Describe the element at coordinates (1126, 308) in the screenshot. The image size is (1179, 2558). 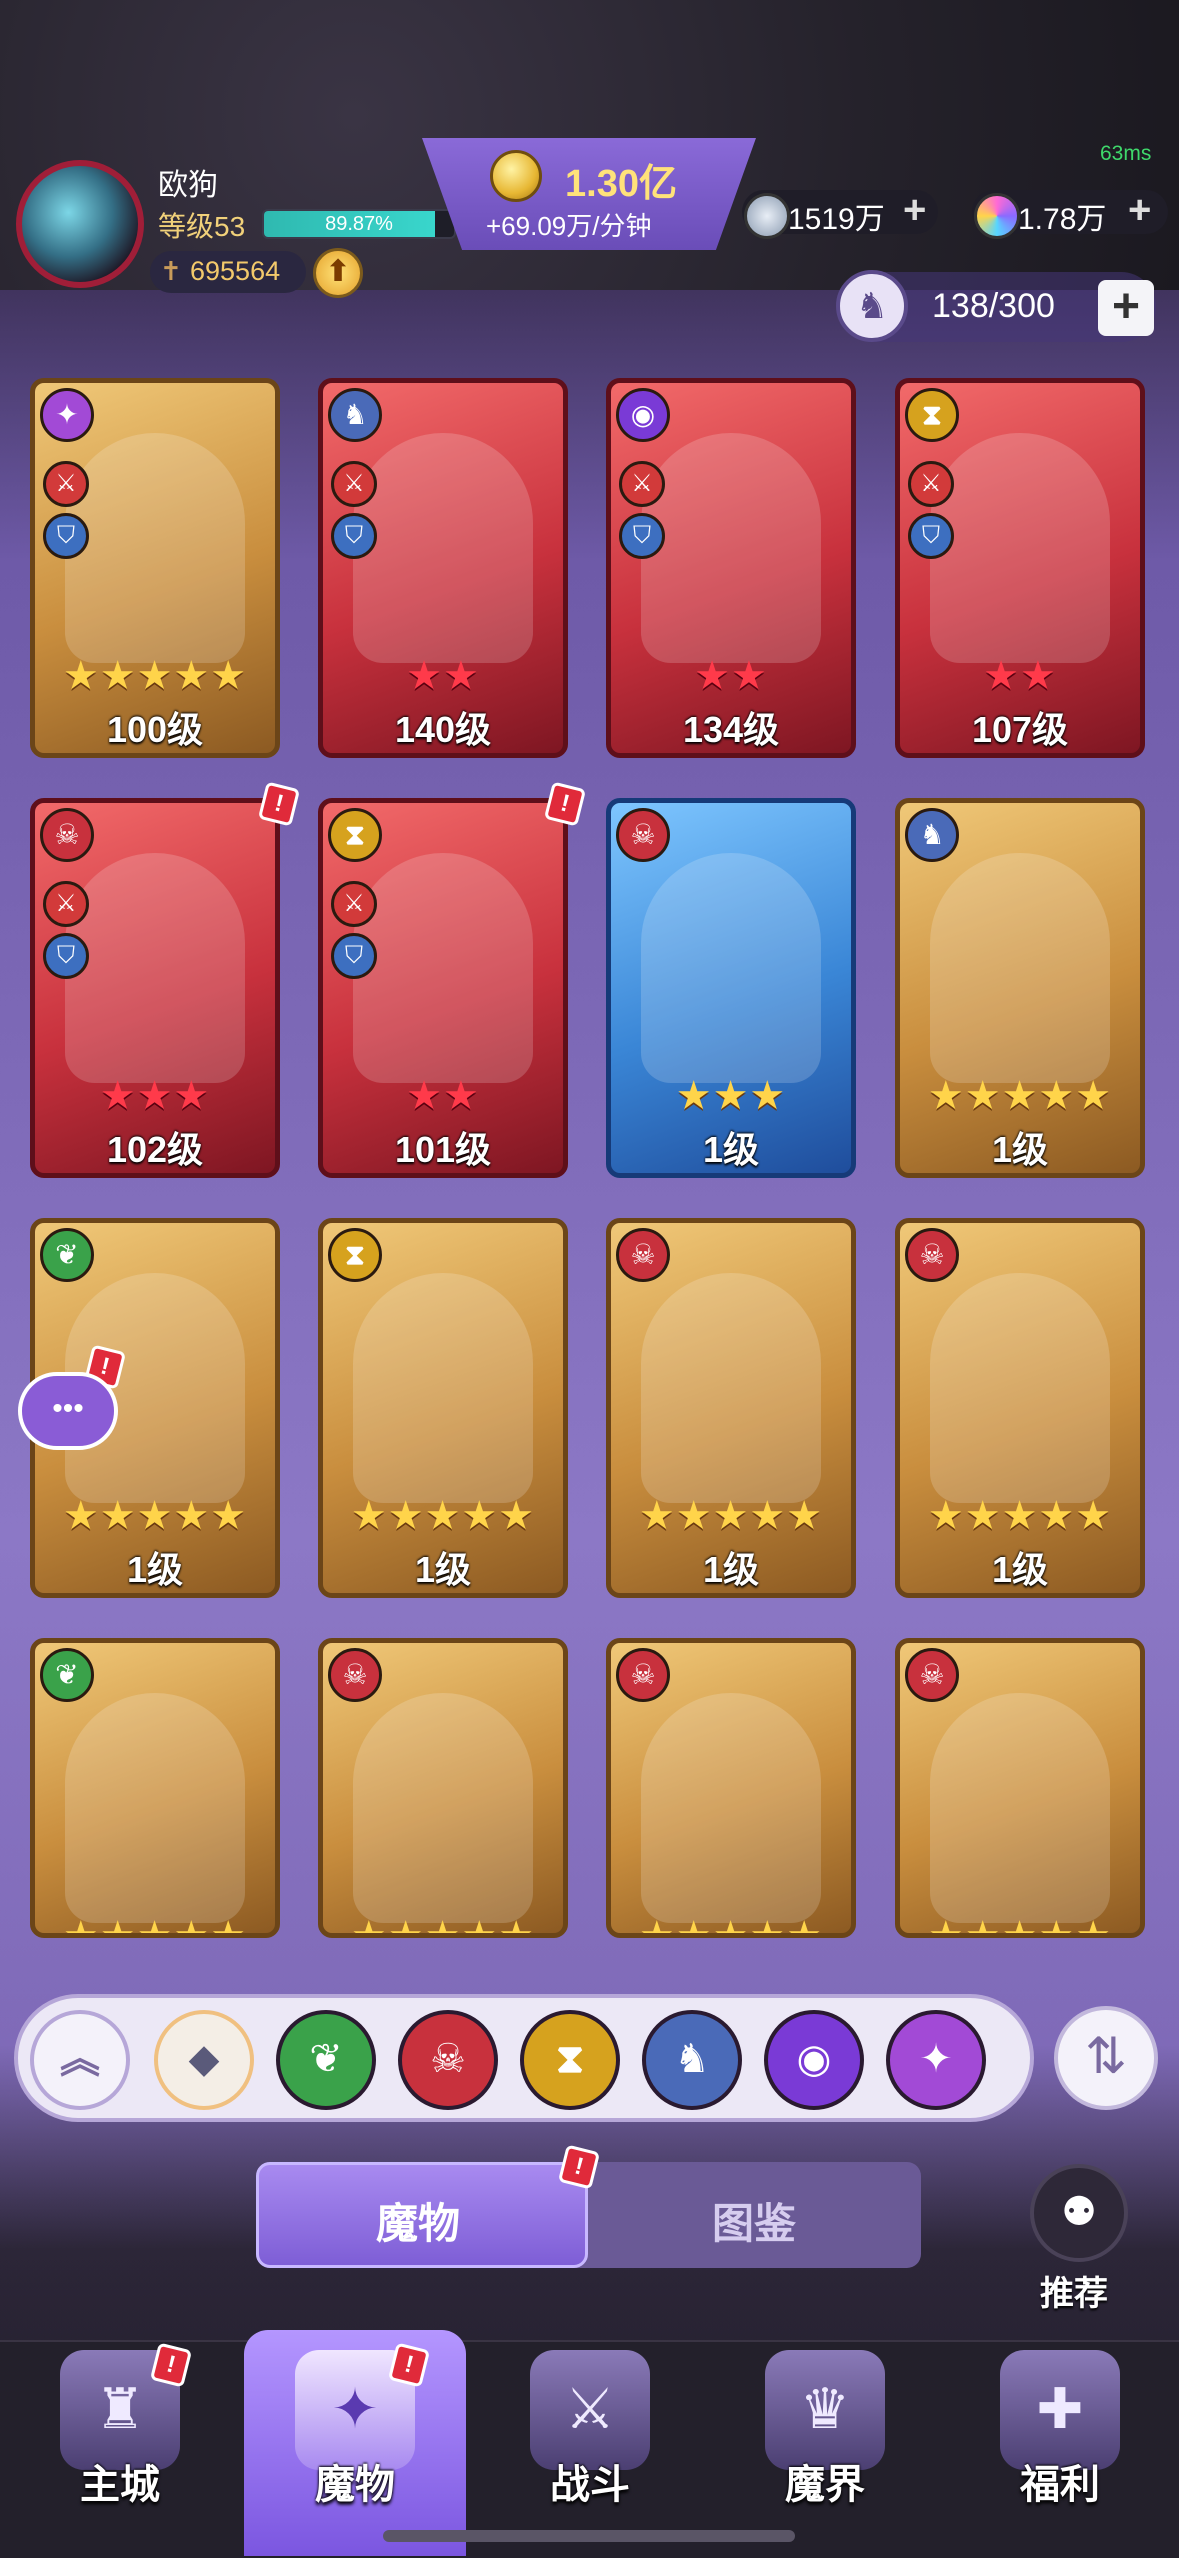
I see `capacity-add-button: +` at that location.